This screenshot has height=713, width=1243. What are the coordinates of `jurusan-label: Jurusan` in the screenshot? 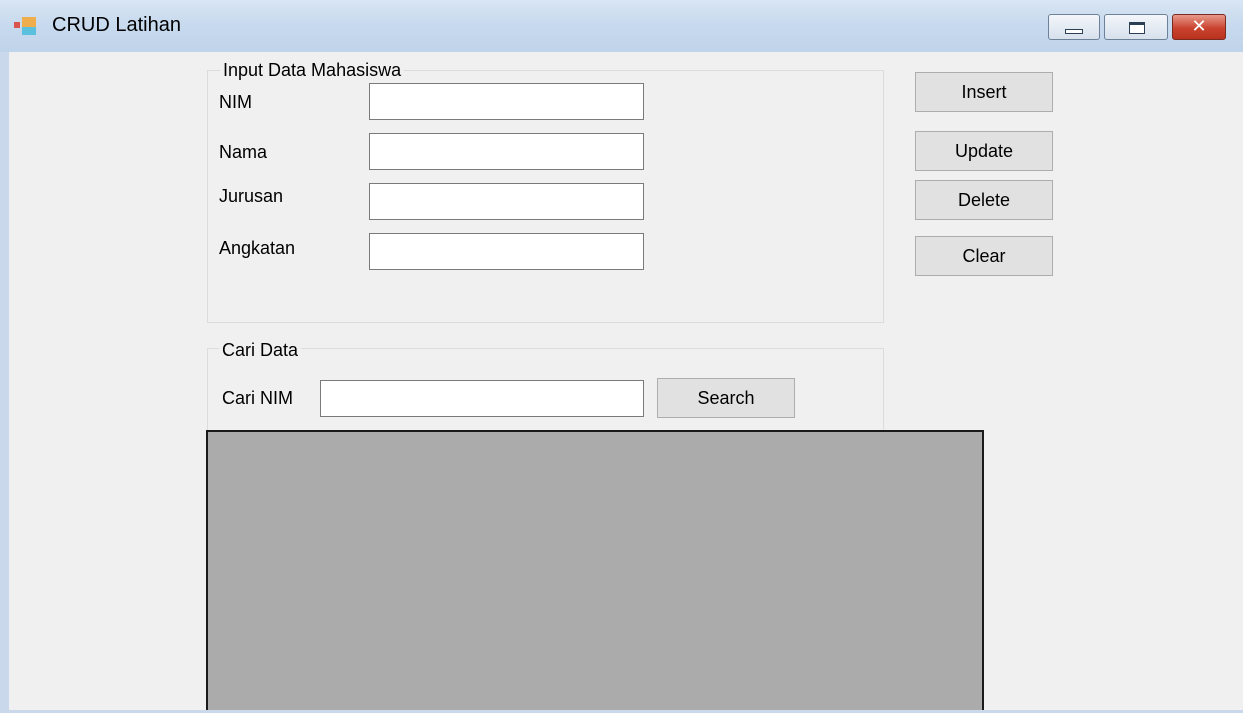 It's located at (251, 196).